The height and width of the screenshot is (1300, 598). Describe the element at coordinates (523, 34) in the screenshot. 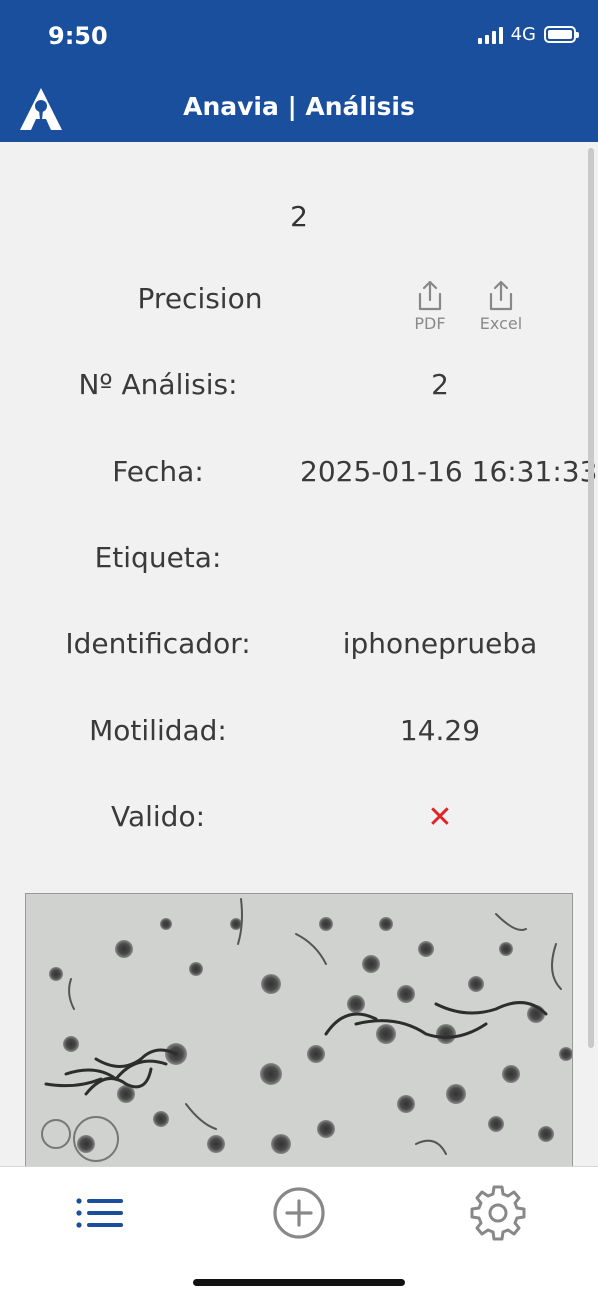

I see `network-type: 4G` at that location.